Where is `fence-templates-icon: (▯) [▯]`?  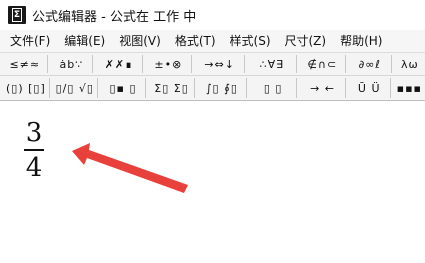 fence-templates-icon: (▯) [▯] is located at coordinates (26, 88).